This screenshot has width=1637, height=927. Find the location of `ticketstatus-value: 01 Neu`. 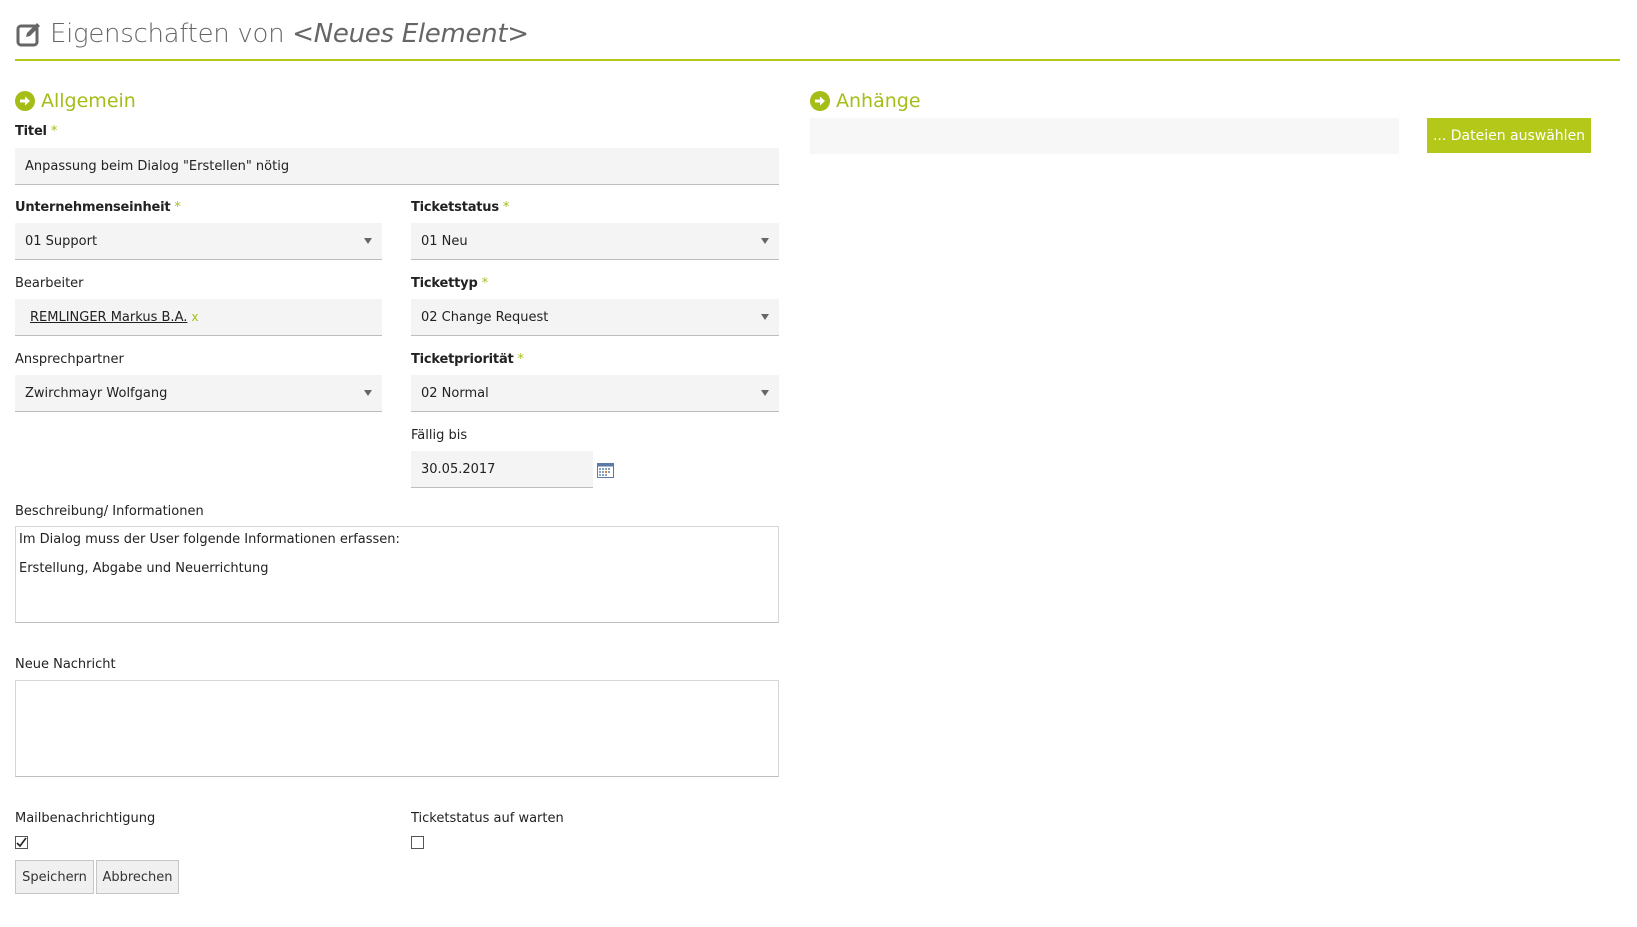

ticketstatus-value: 01 Neu is located at coordinates (444, 241).